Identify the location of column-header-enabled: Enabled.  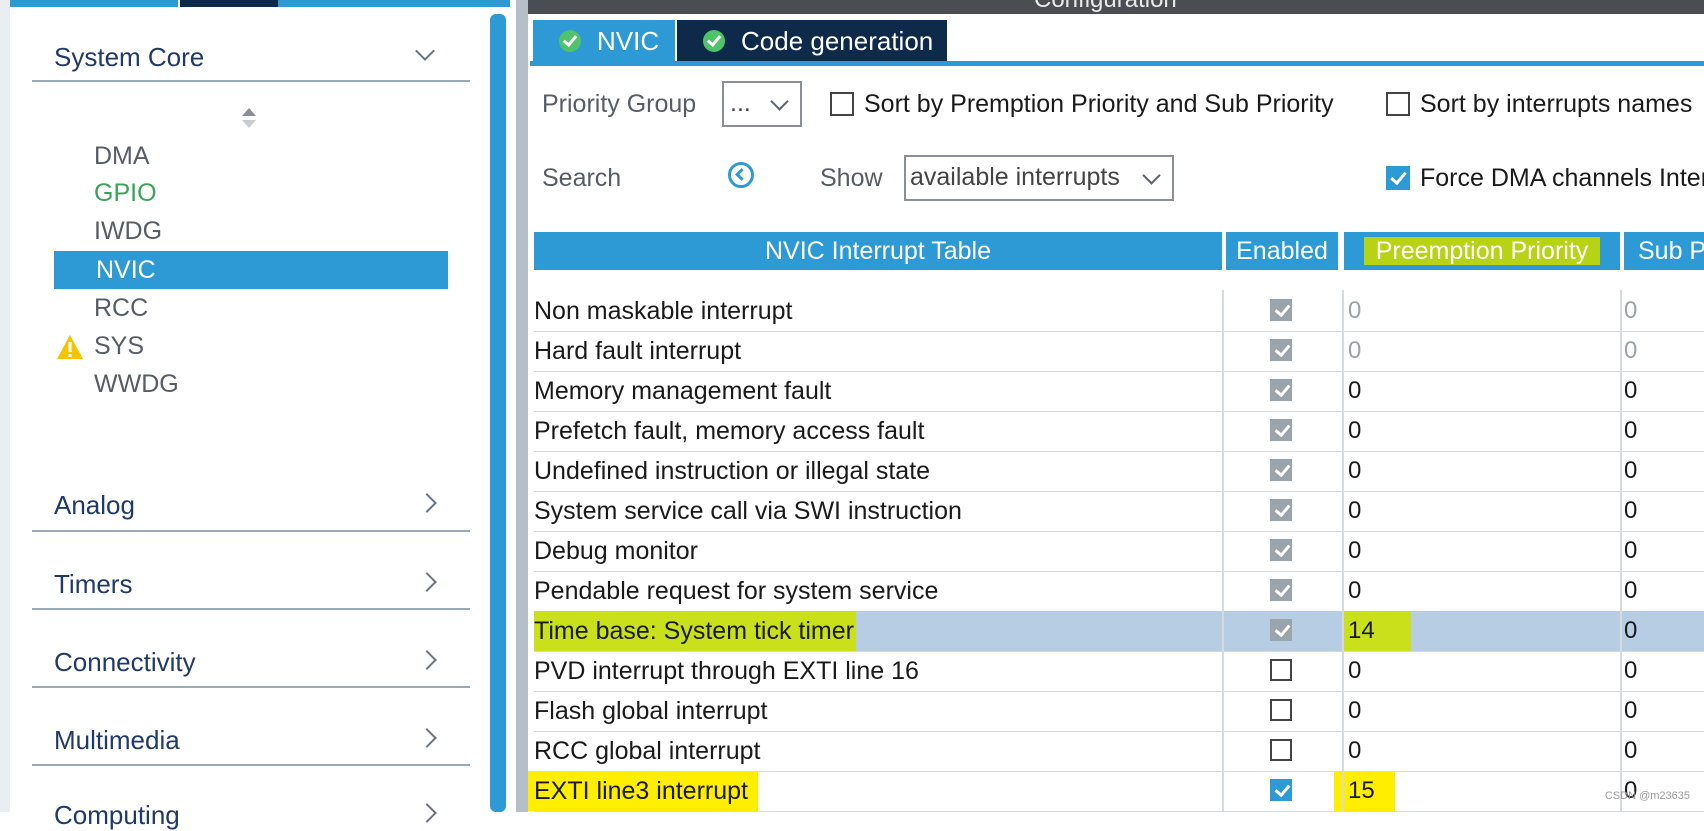
(1282, 251).